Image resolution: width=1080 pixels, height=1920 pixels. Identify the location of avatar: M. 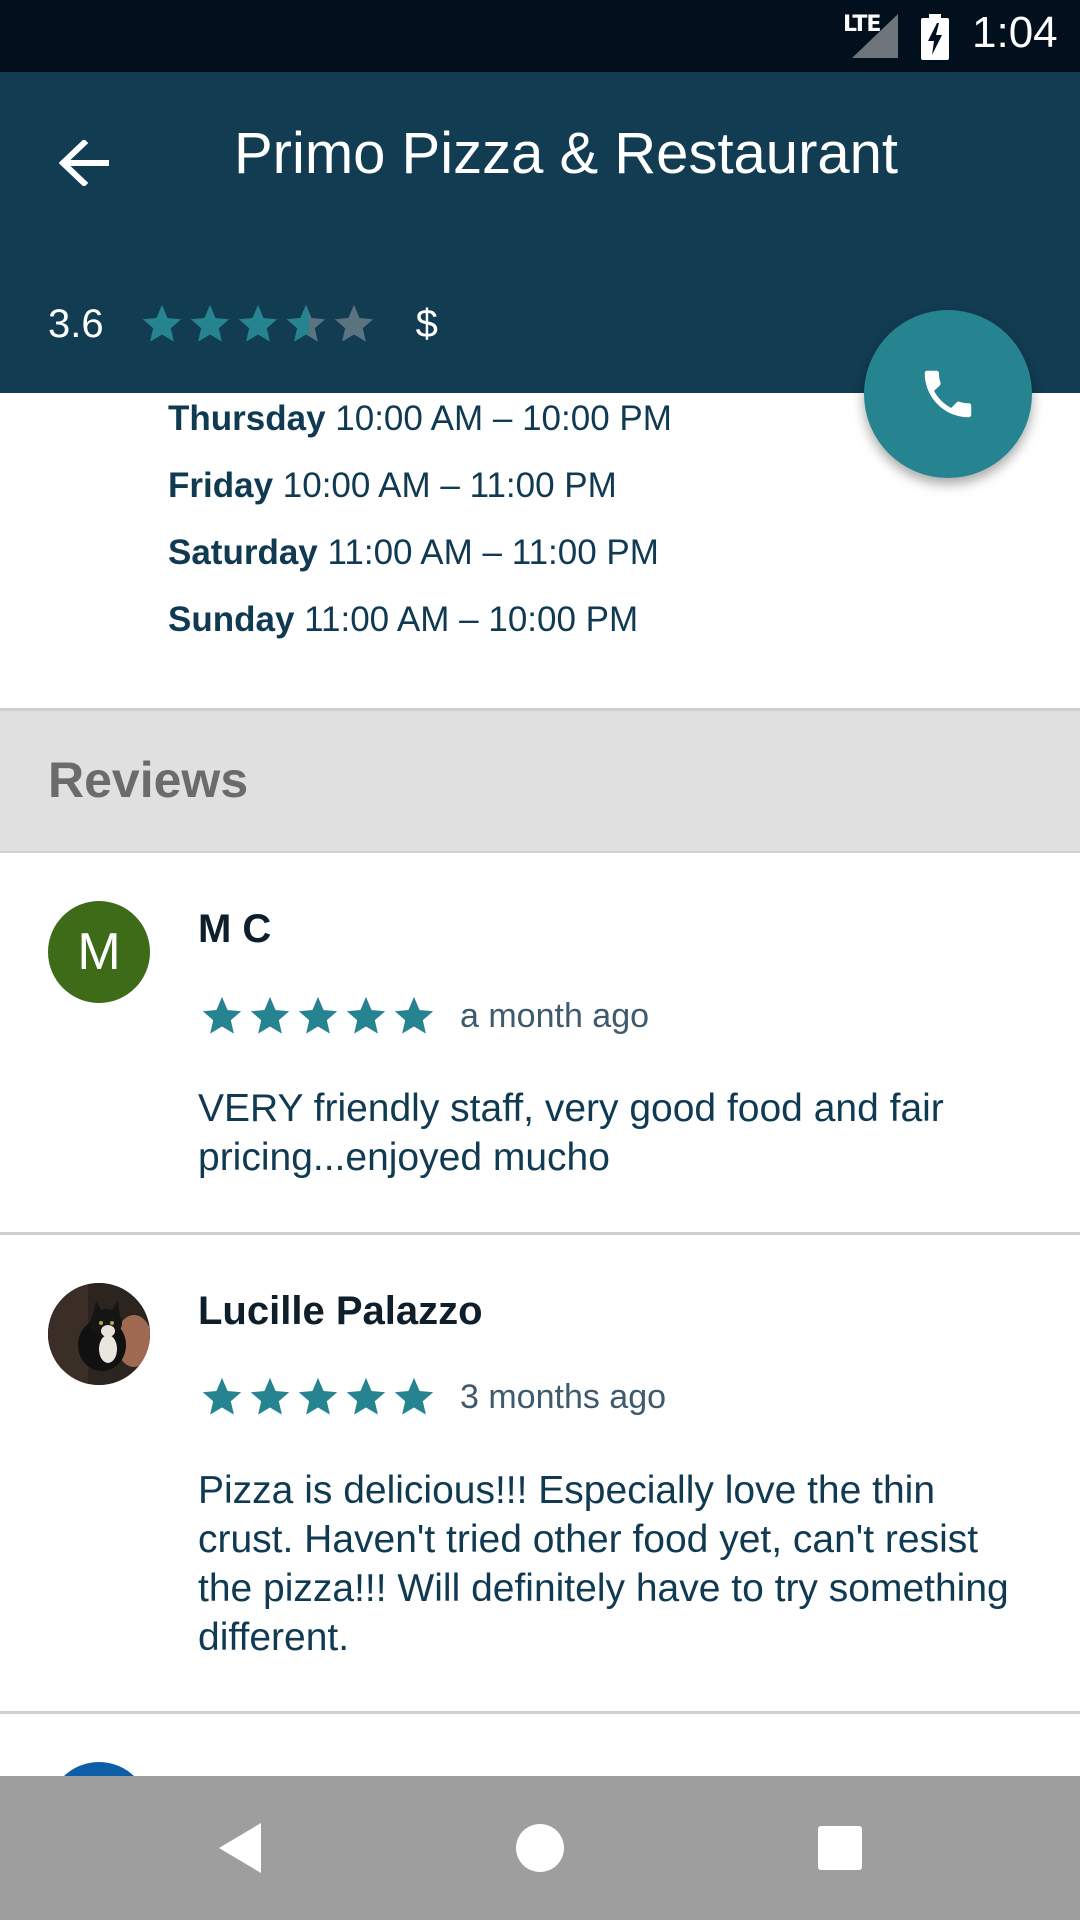
(99, 952).